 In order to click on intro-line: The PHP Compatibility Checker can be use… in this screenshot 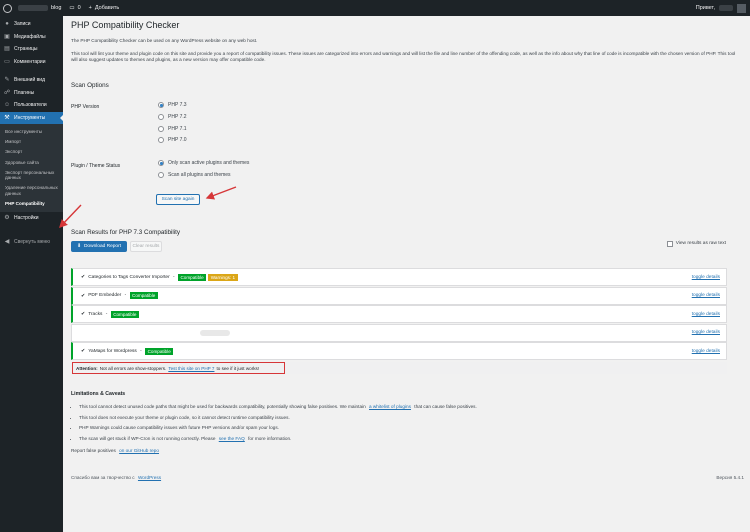, I will do `click(164, 40)`.